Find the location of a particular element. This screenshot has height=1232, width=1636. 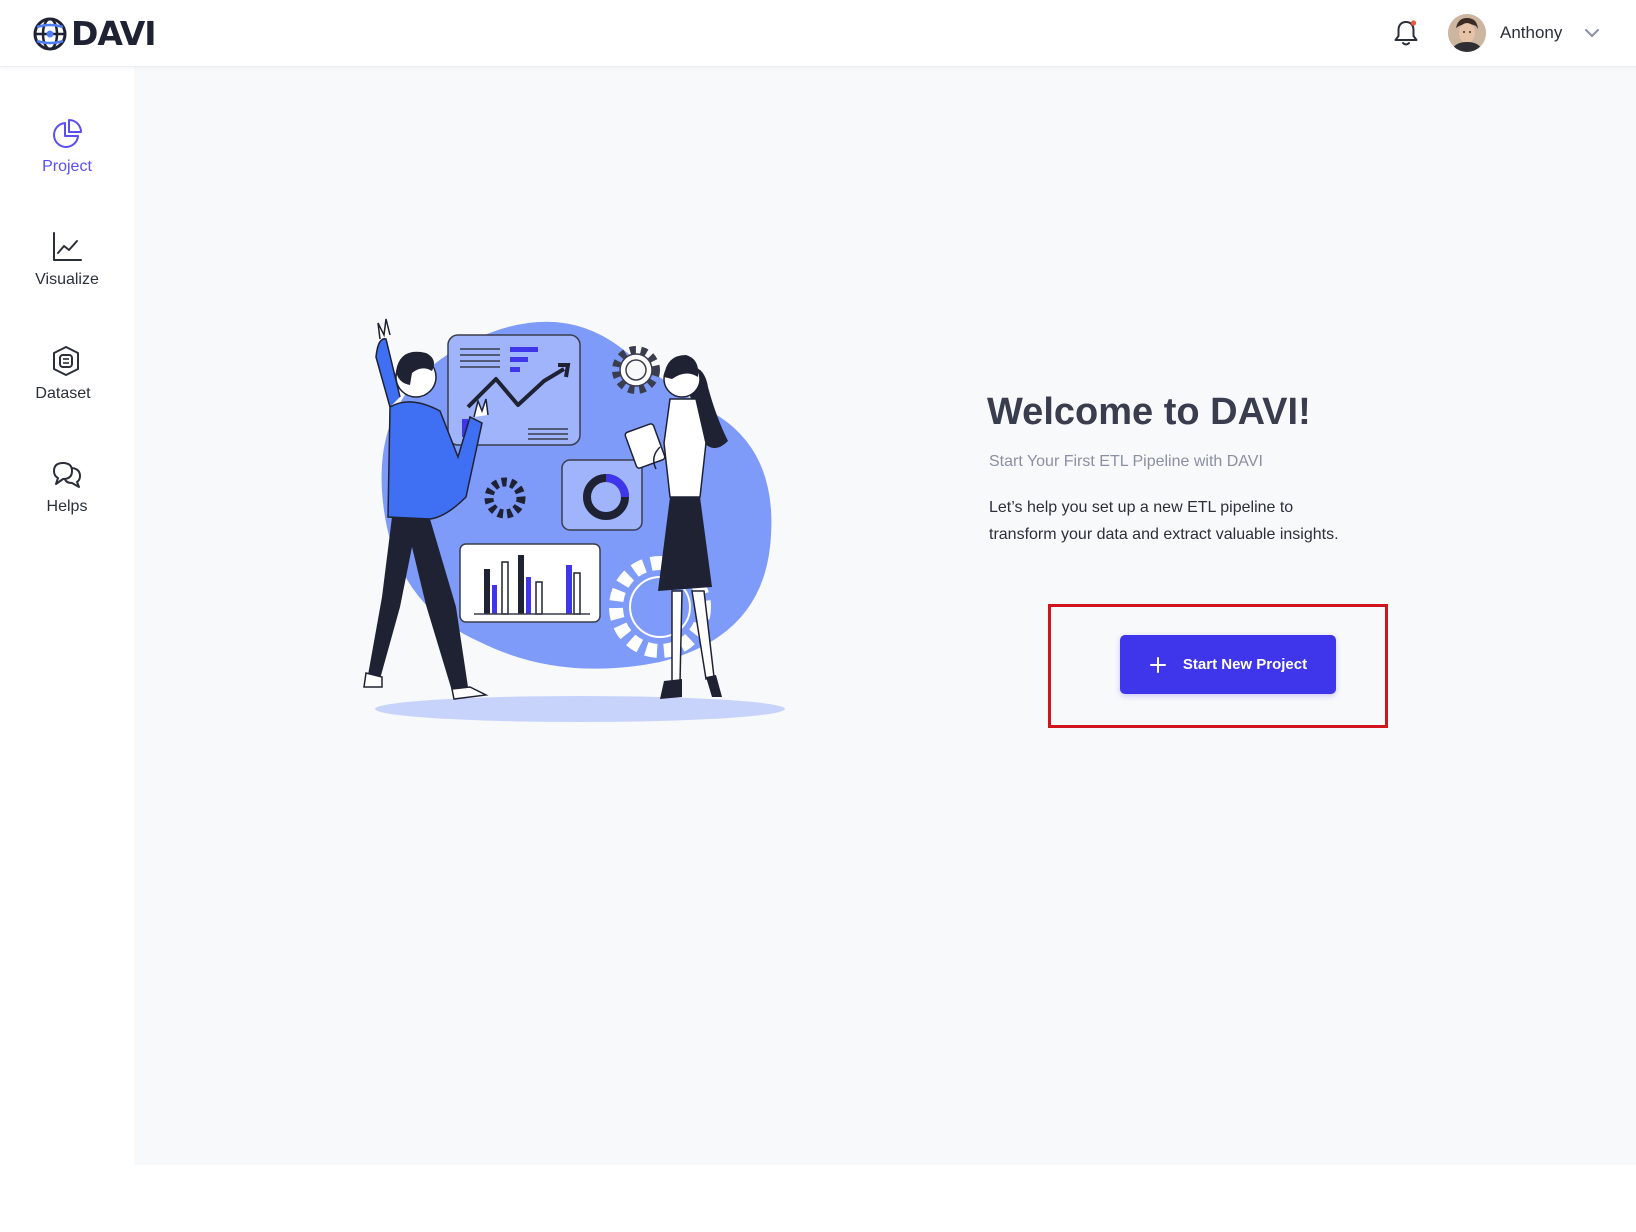

sidebar-item-label: Dataset is located at coordinates (63, 393).